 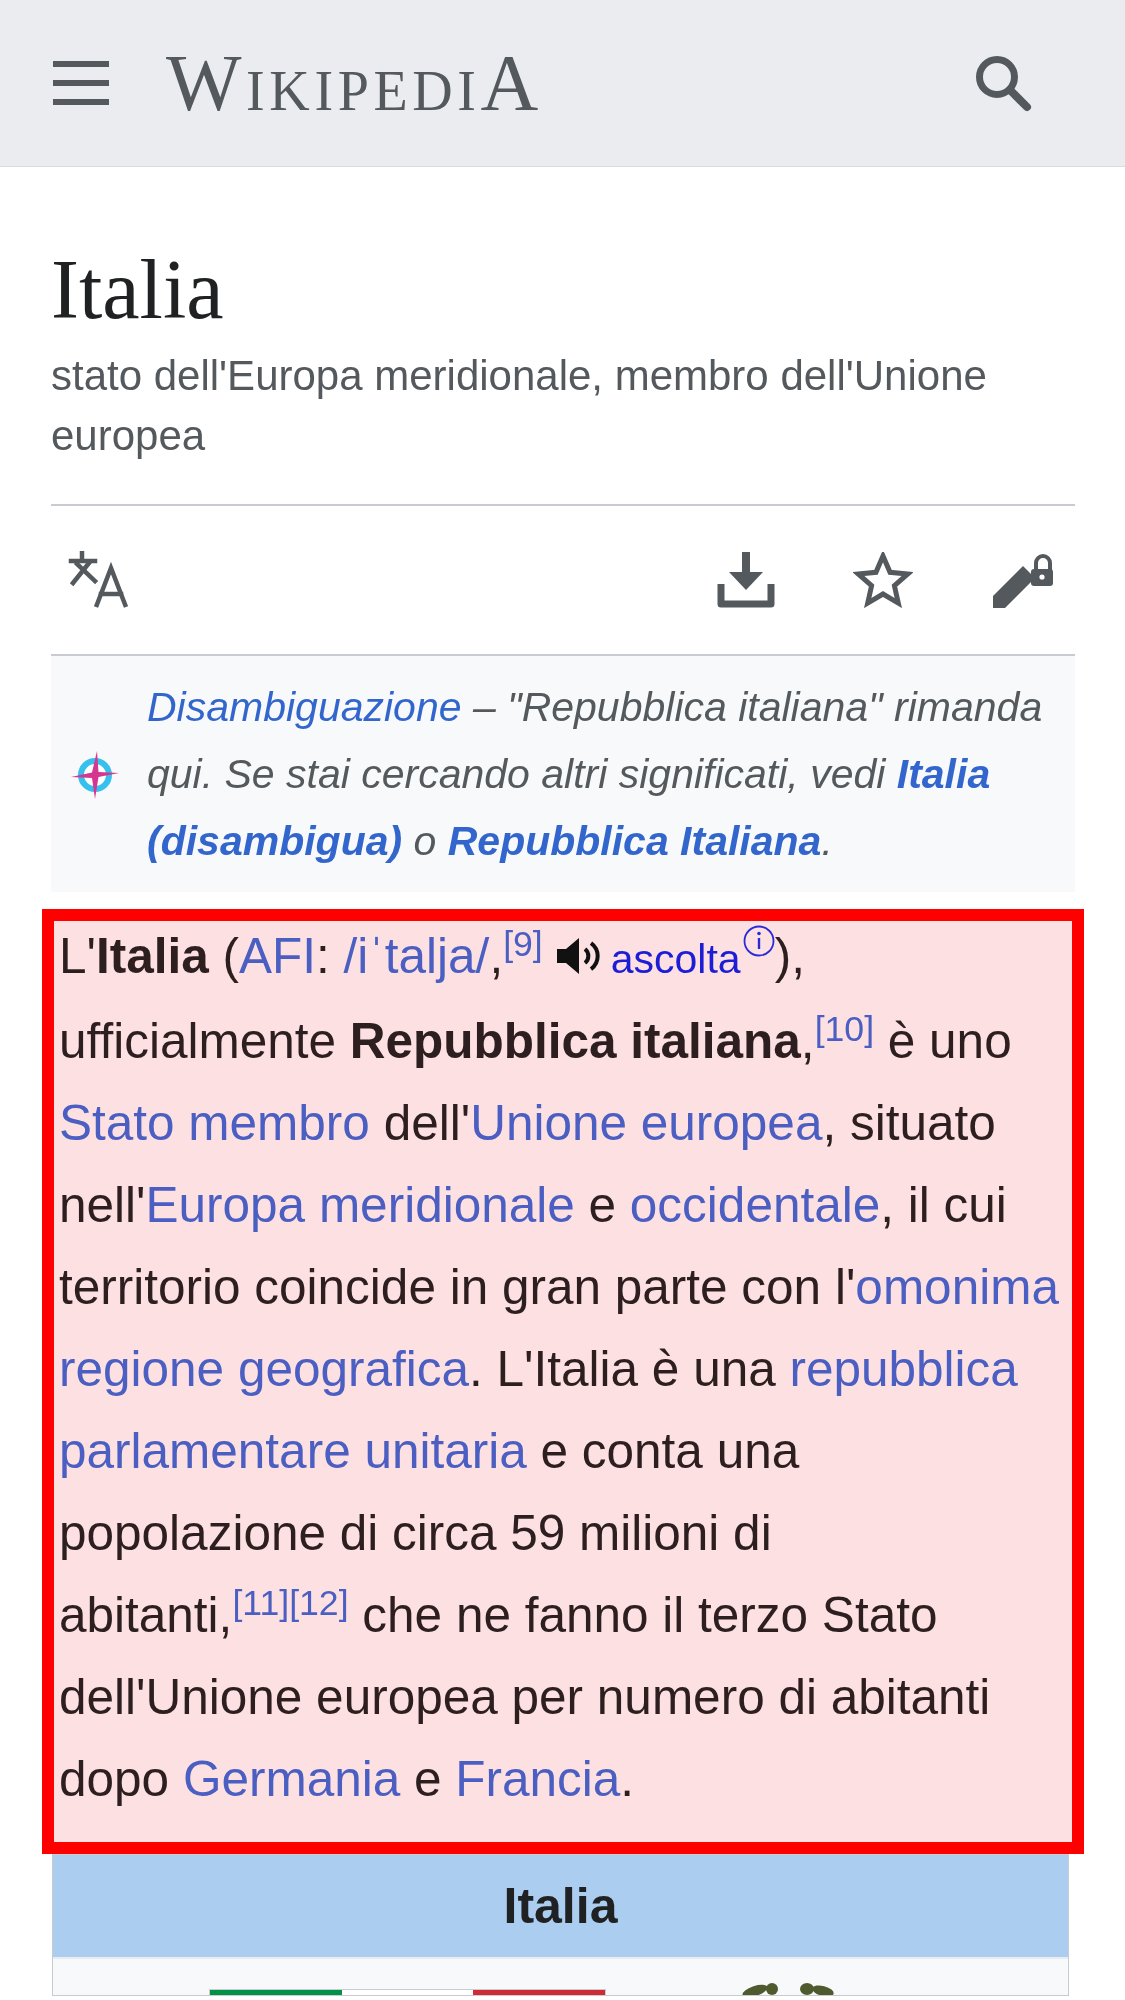 What do you see at coordinates (755, 1204) in the screenshot?
I see `inline-link: occidentale` at bounding box center [755, 1204].